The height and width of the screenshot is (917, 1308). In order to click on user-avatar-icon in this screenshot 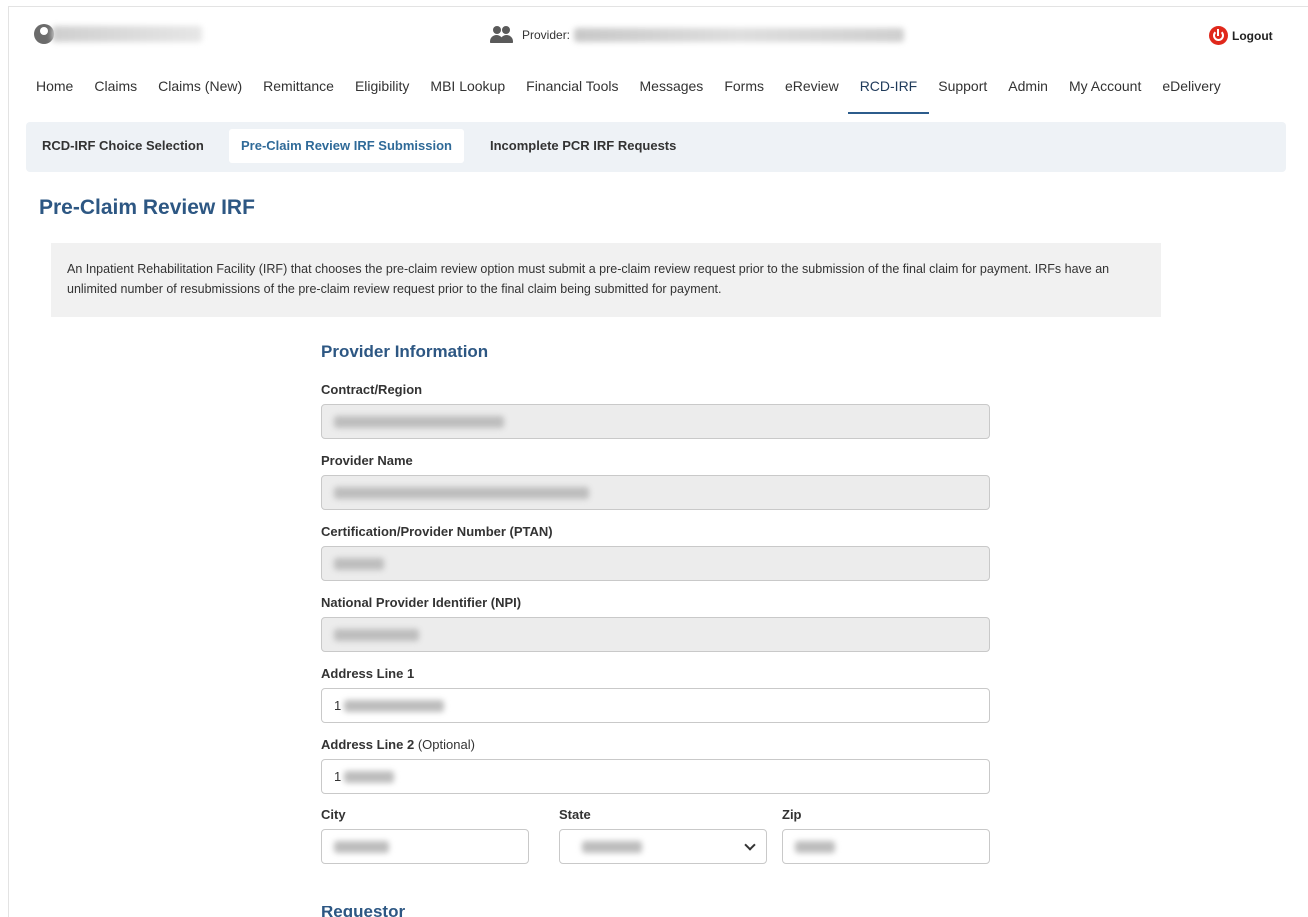, I will do `click(44, 34)`.